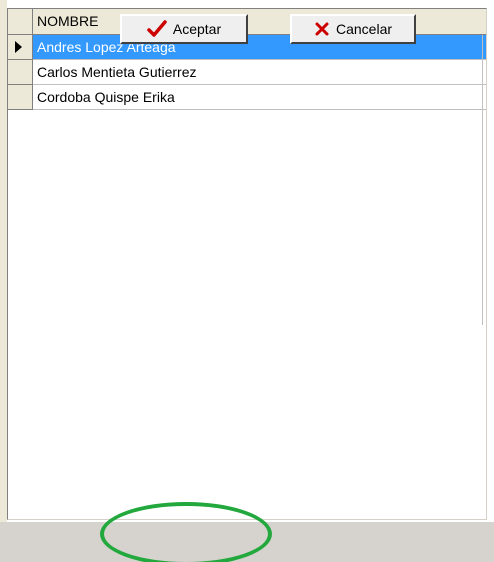  Describe the element at coordinates (259, 97) in the screenshot. I see `cell-nombre: Cordoba Quispe Erika` at that location.